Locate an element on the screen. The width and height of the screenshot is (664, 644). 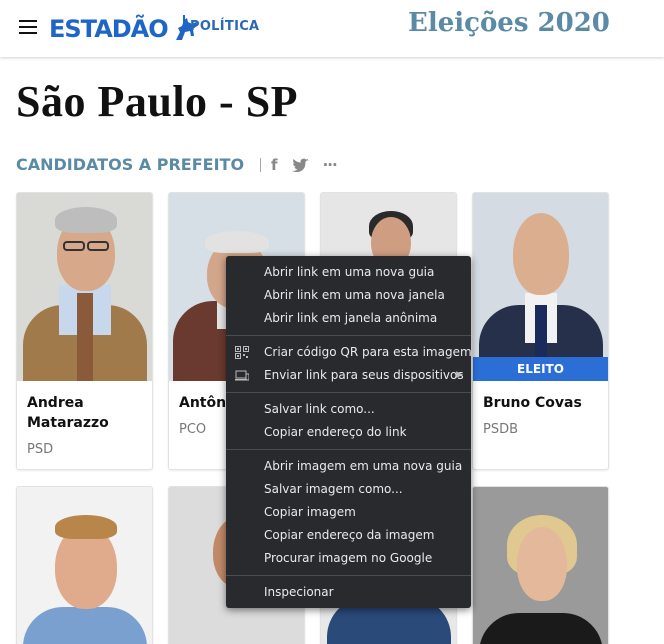
menu-item-copy-image-address: Copiar endereço da imagem is located at coordinates (348, 535).